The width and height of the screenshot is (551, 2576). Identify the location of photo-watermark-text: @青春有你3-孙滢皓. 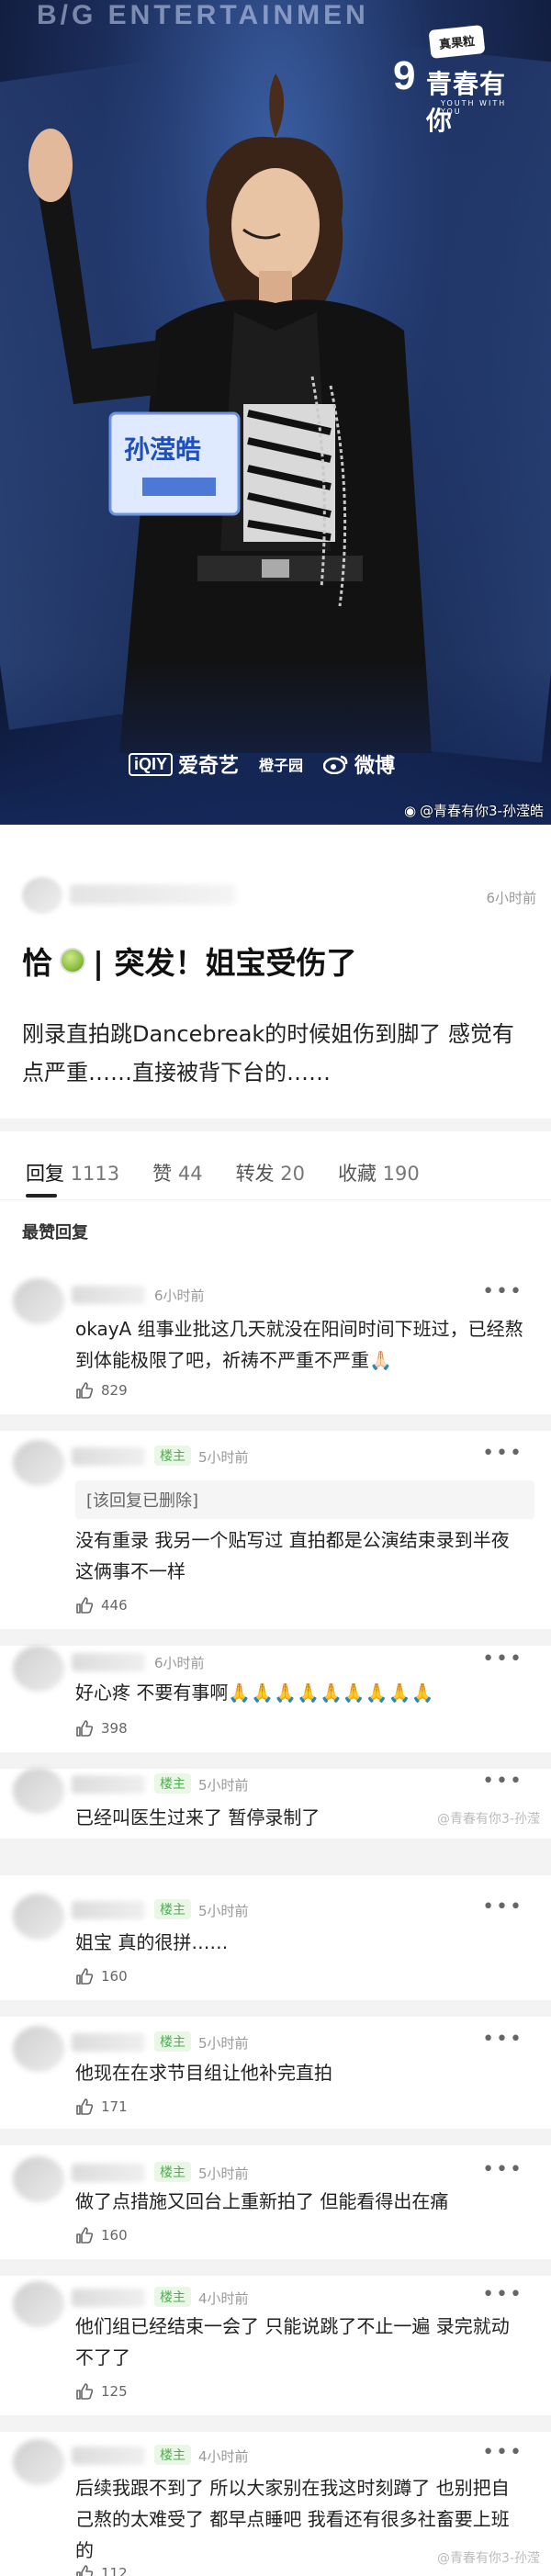
(482, 811).